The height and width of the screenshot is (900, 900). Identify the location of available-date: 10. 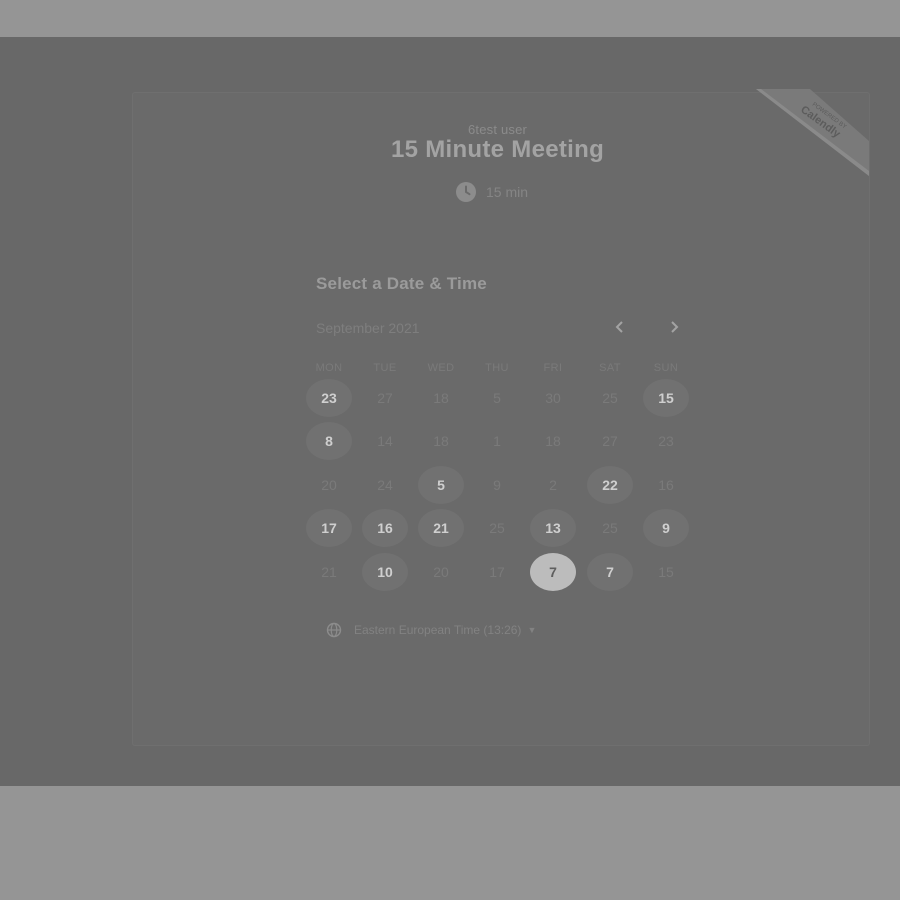
(385, 572).